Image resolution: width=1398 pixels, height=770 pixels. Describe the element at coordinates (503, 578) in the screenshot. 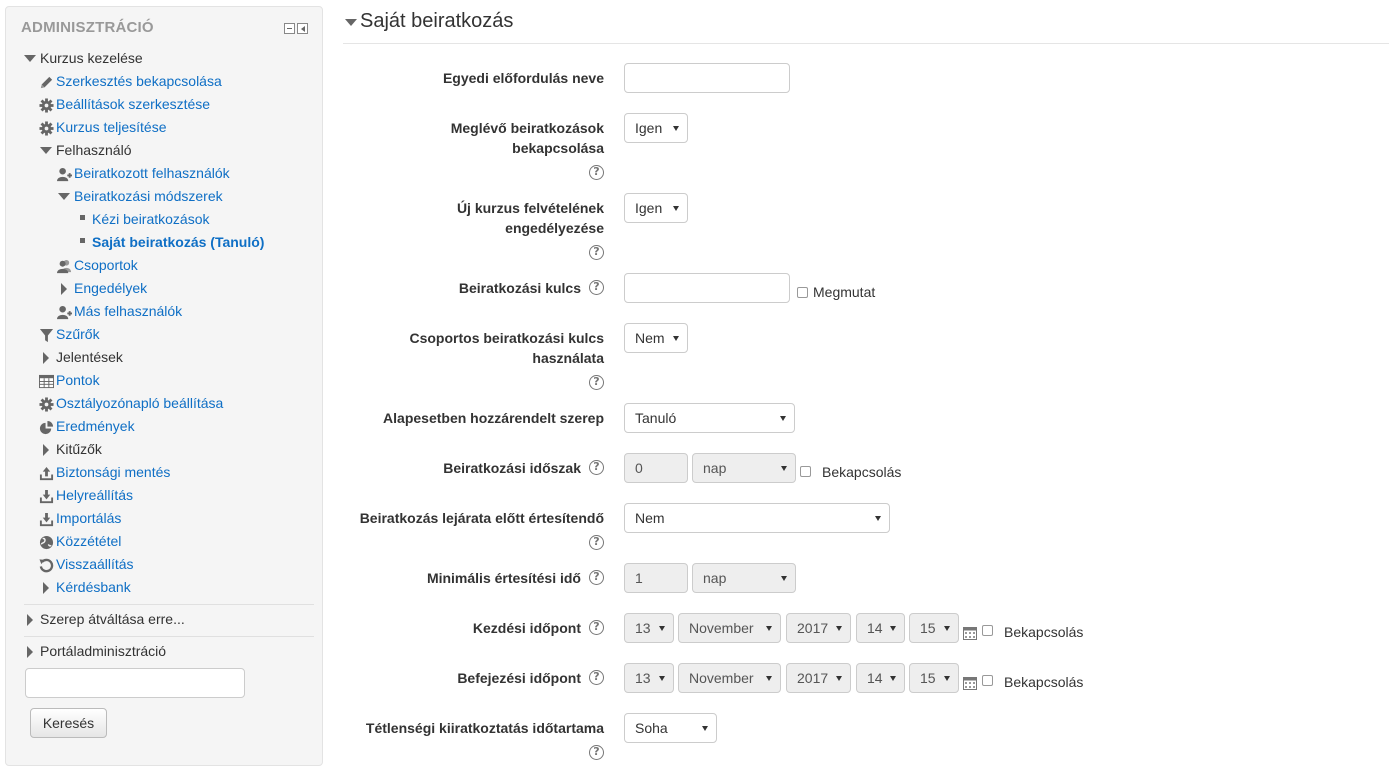

I see `expiry-threshold-label: Minimális értesítési idő` at that location.